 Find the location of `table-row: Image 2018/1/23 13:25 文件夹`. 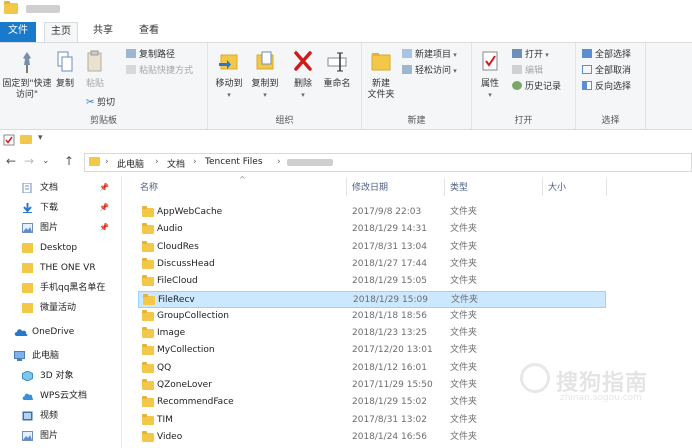

table-row: Image 2018/1/23 13:25 文件夹 is located at coordinates (372, 333).